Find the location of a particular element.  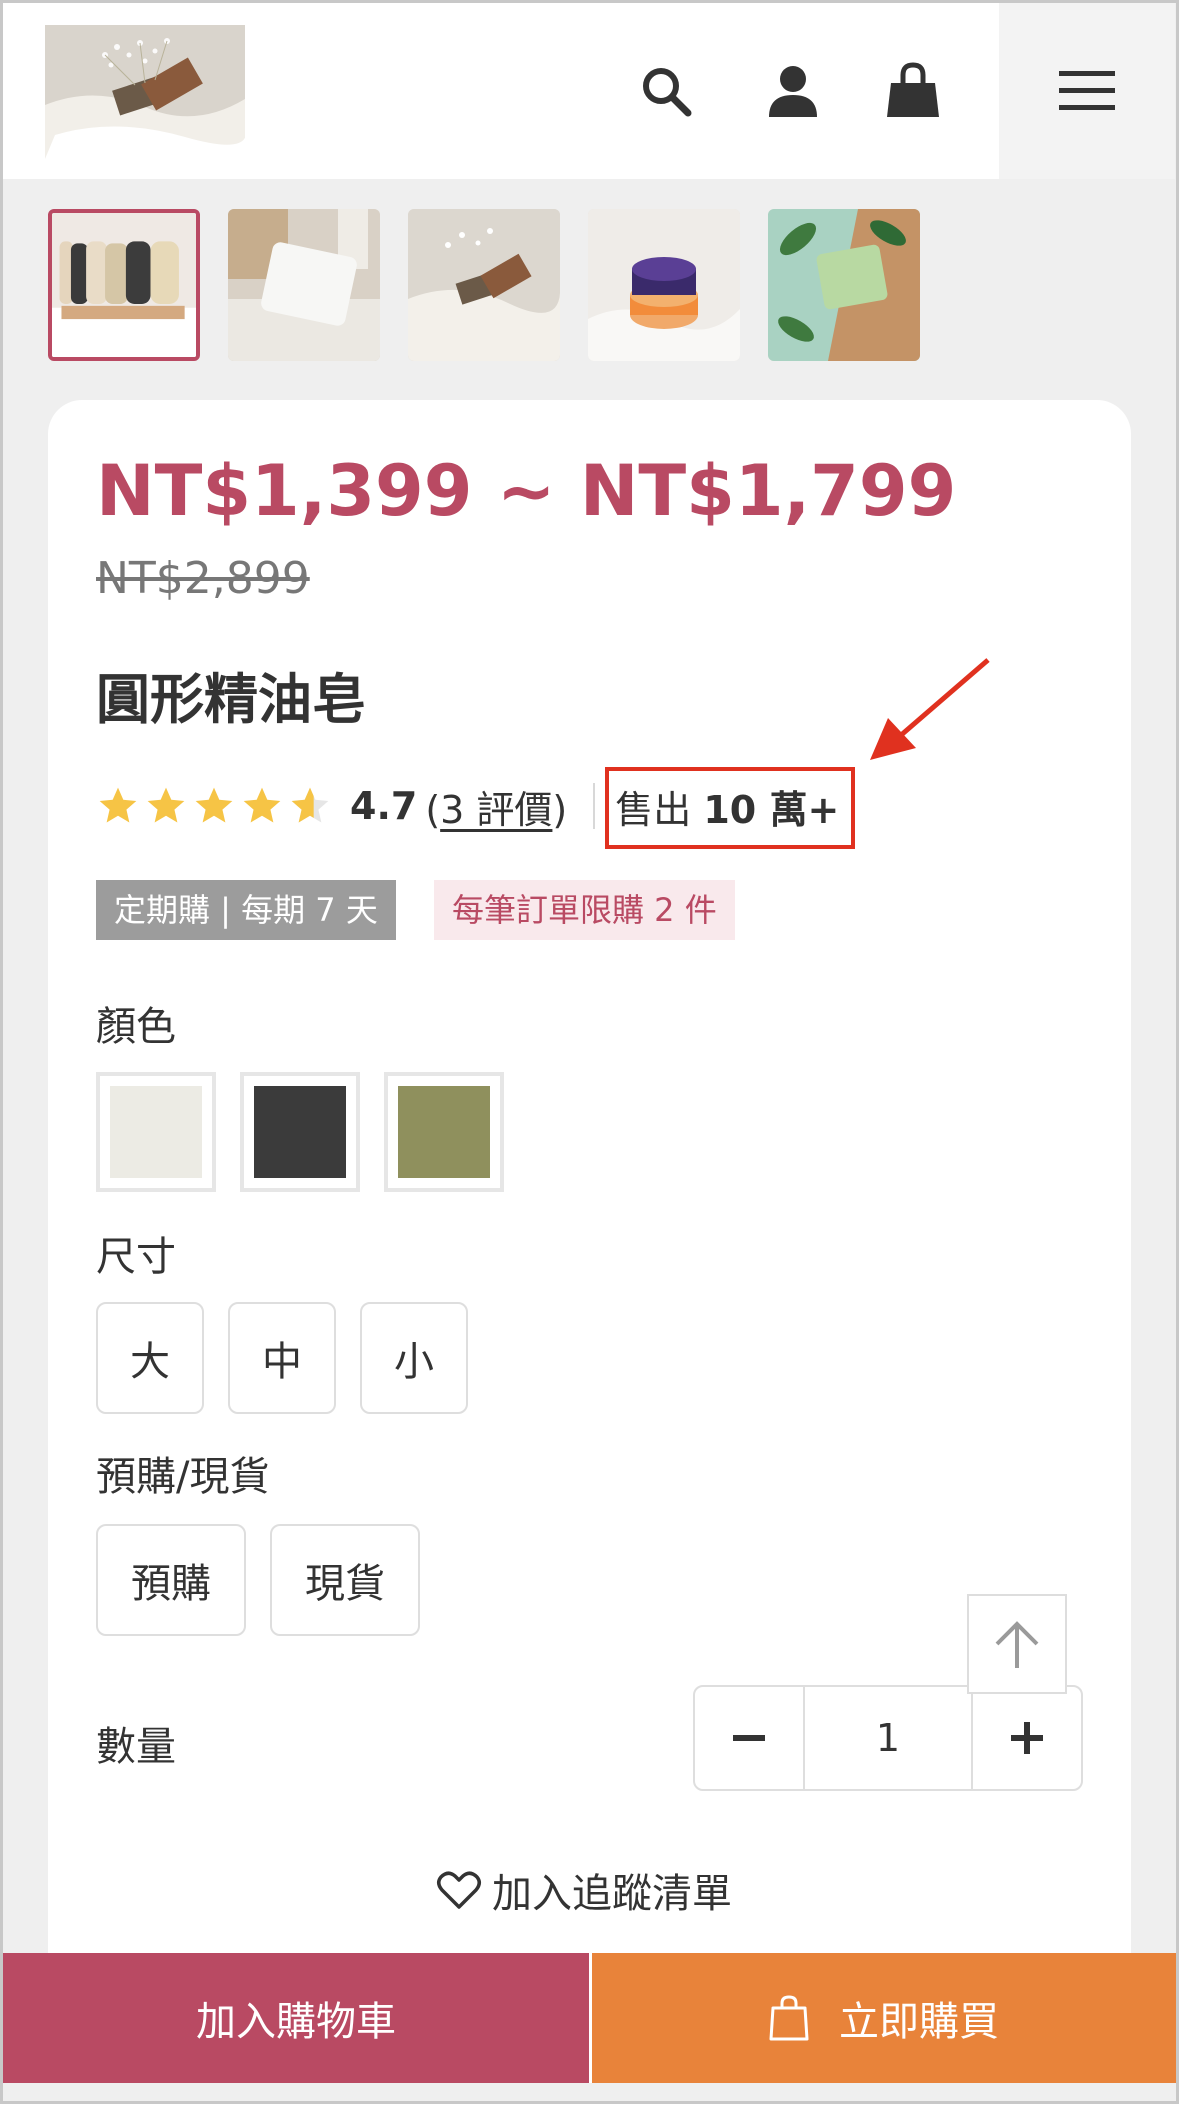

product-title: 圓形精油皂 is located at coordinates (231, 699).